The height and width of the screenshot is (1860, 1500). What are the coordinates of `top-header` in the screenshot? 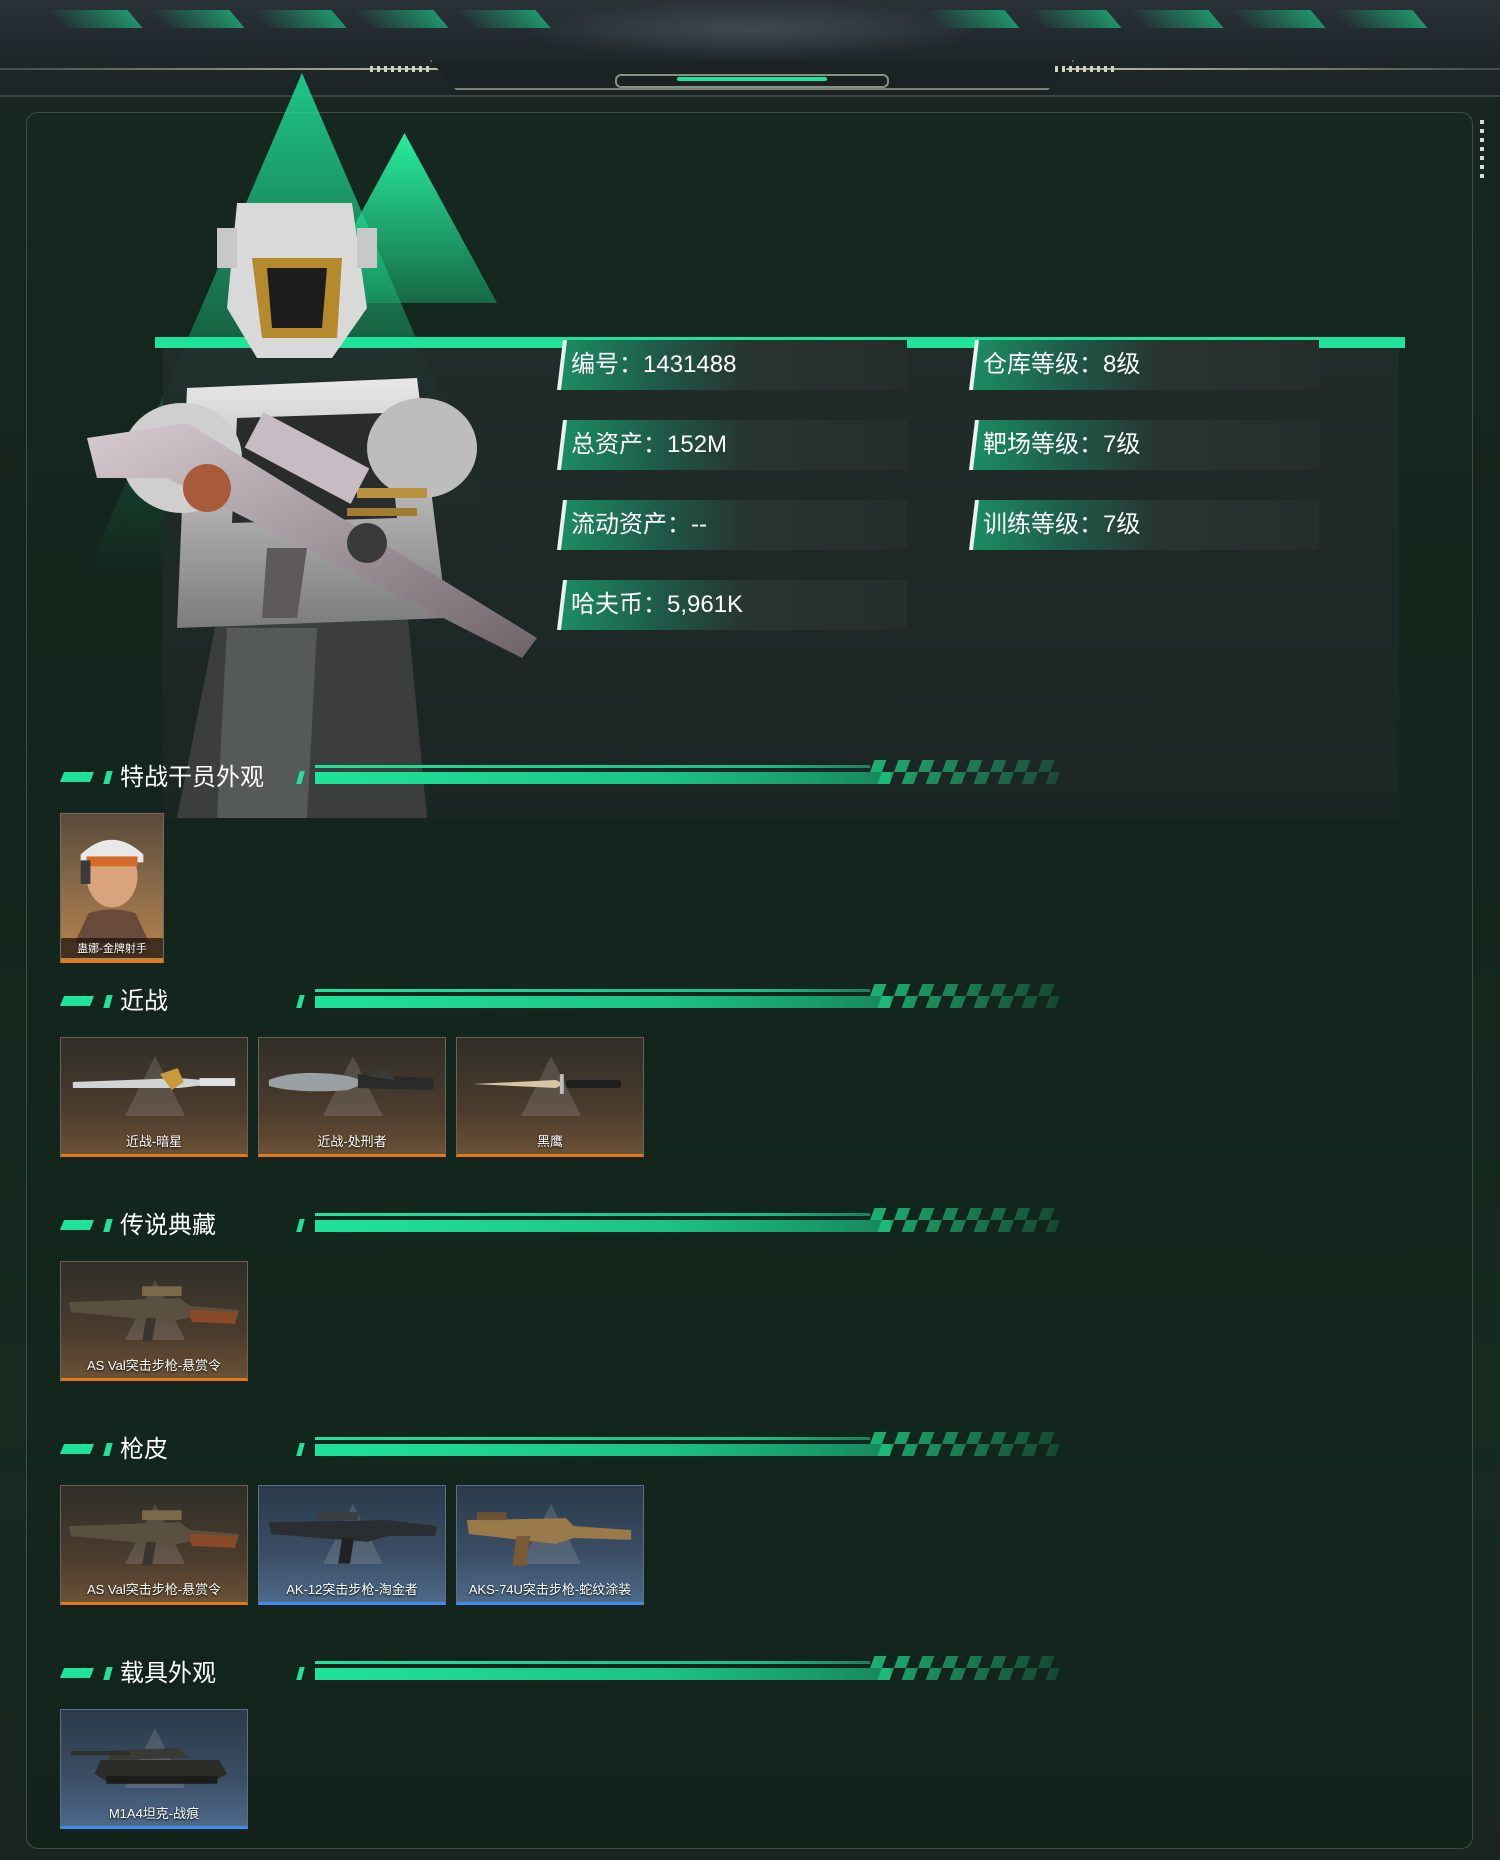 It's located at (750, 48).